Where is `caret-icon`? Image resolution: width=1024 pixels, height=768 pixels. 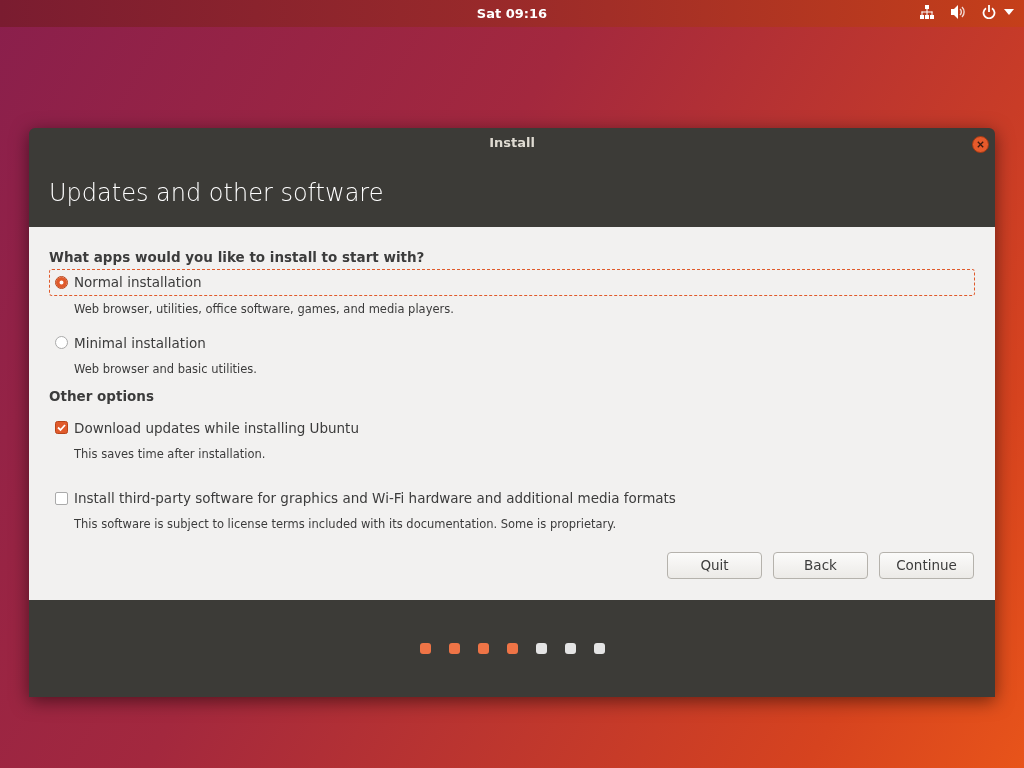
caret-icon is located at coordinates (1009, 12).